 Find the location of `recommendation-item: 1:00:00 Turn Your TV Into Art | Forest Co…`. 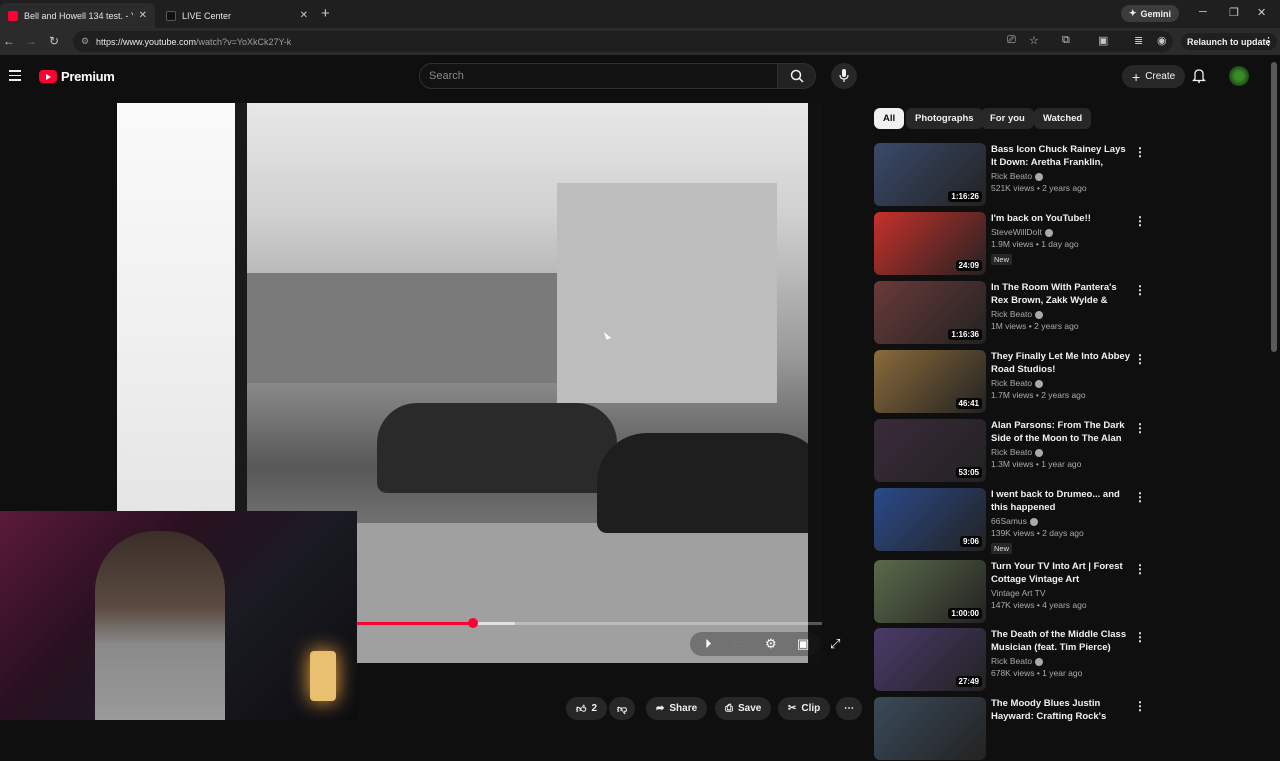

recommendation-item: 1:00:00 Turn Your TV Into Art | Forest Co… is located at coordinates (1014, 592).